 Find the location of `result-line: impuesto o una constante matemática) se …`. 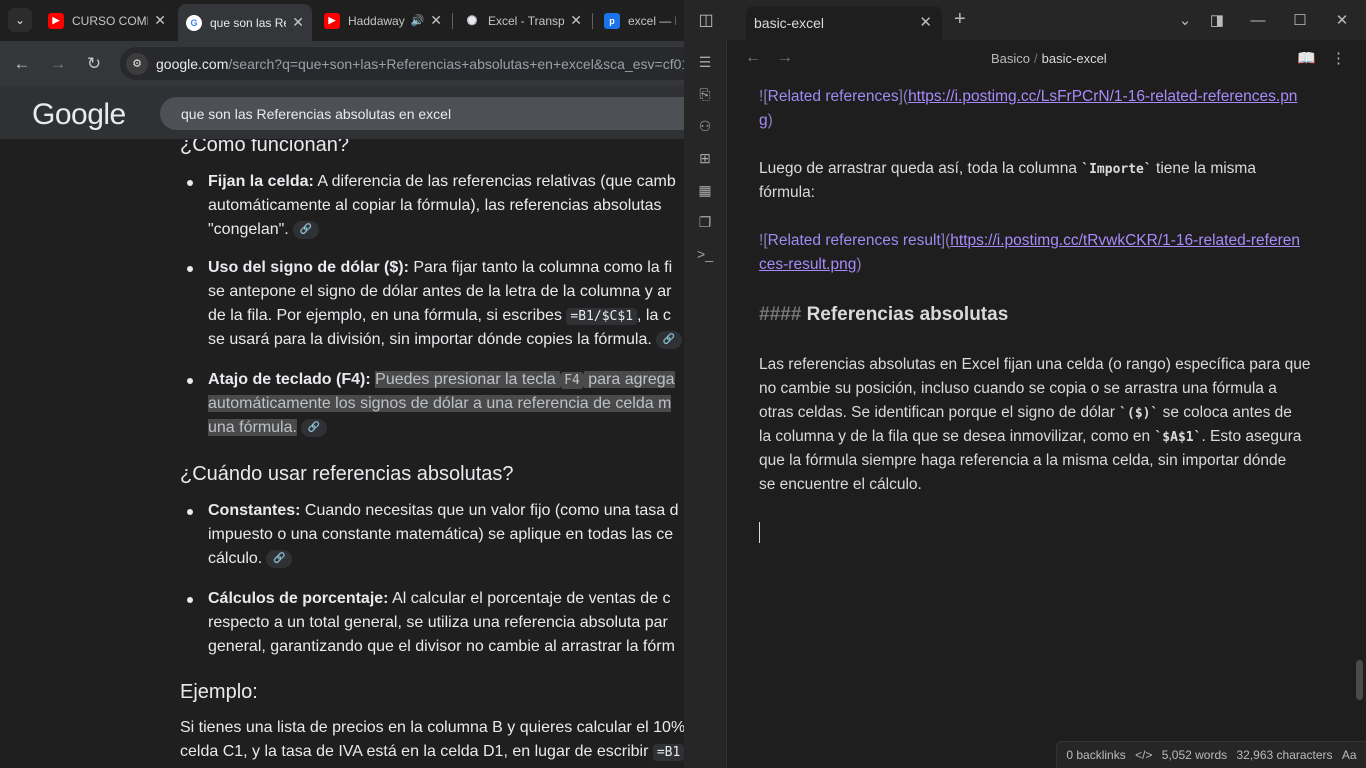

result-line: impuesto o una constante matemática) se … is located at coordinates (441, 534).